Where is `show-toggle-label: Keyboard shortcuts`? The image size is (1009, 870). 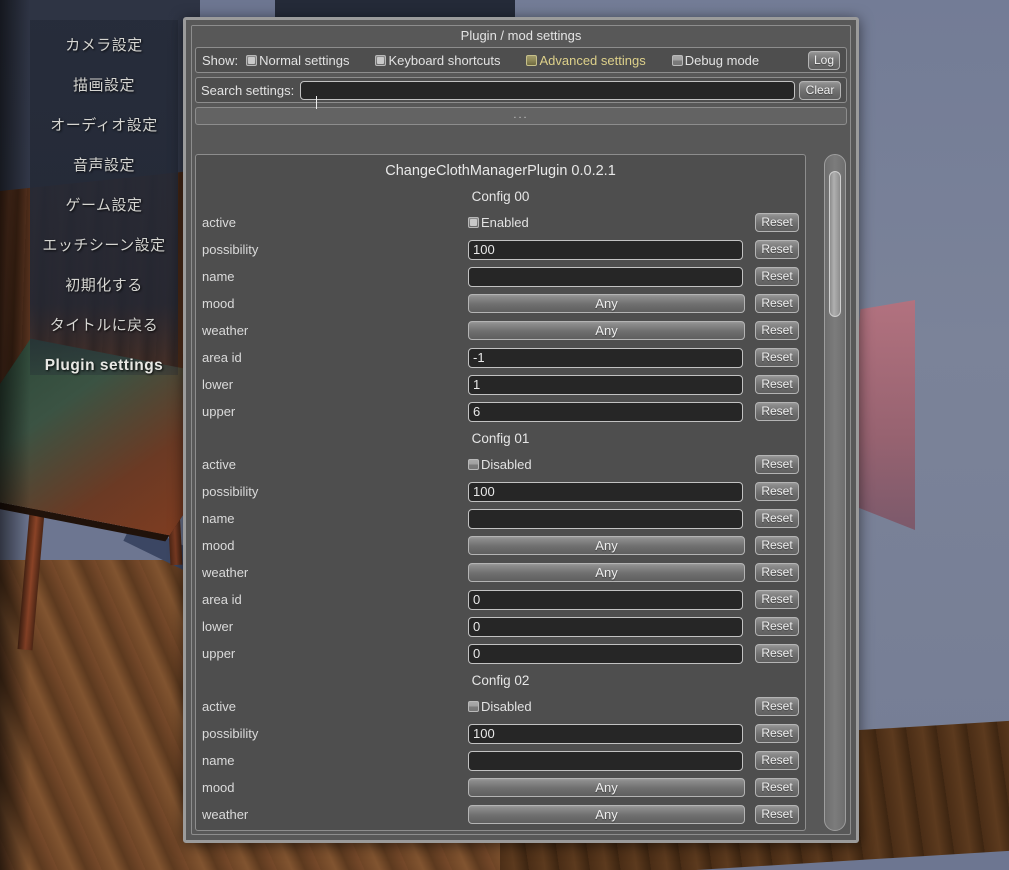 show-toggle-label: Keyboard shortcuts is located at coordinates (444, 60).